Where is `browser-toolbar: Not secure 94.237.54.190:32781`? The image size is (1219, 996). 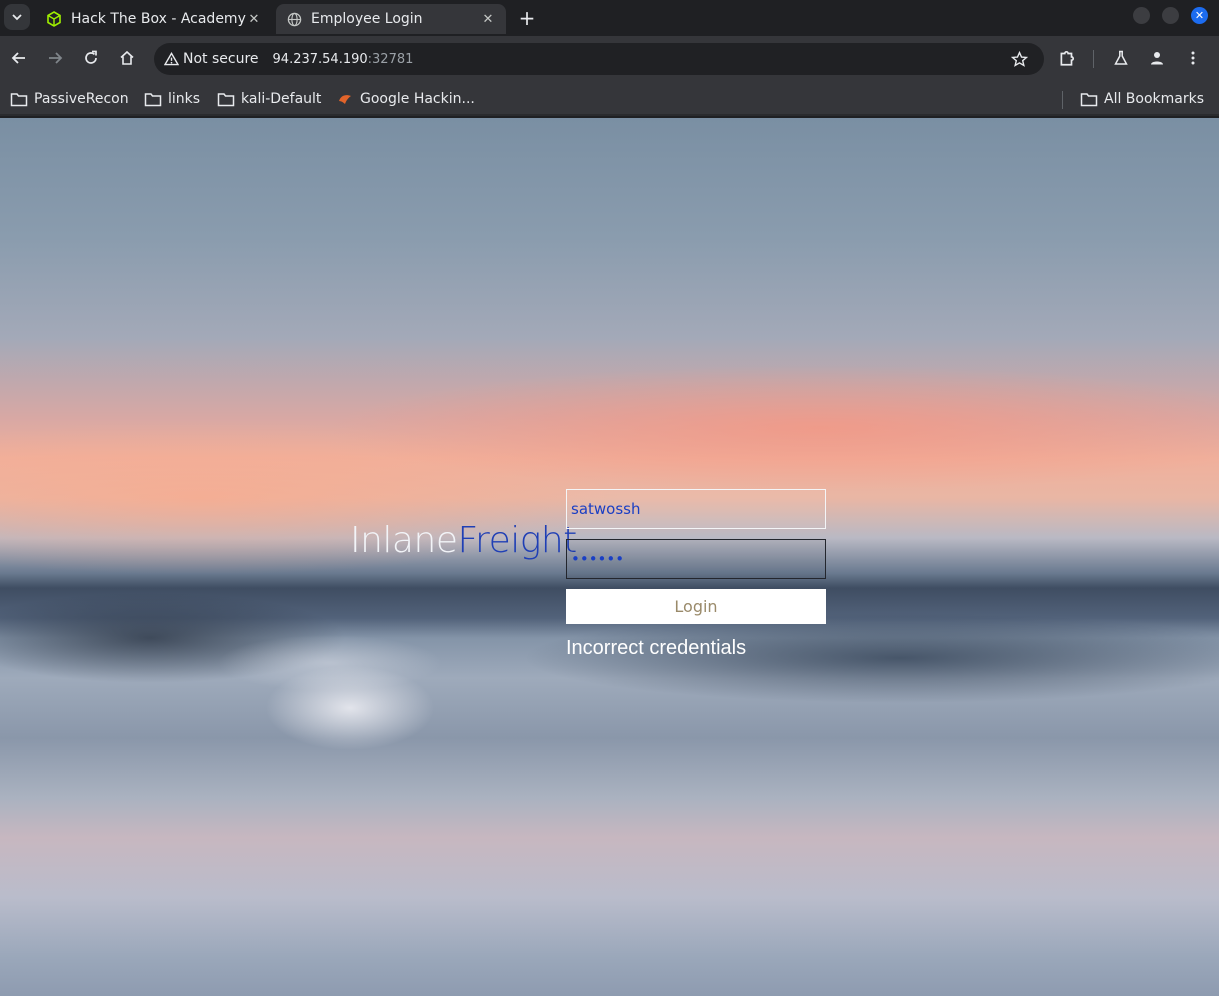
browser-toolbar: Not secure 94.237.54.190:32781 is located at coordinates (609, 59).